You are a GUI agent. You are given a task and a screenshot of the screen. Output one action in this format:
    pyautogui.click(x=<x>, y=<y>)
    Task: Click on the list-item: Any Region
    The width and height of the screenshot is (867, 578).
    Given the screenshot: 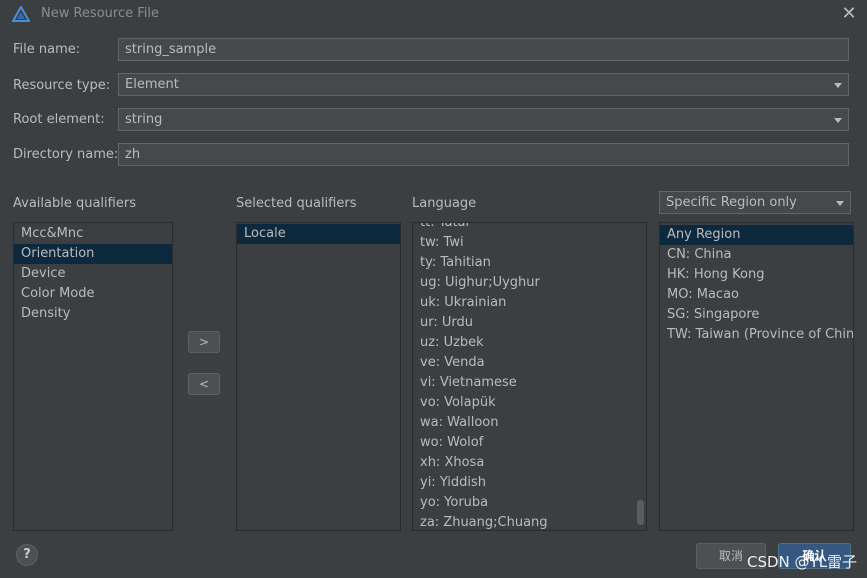 What is the action you would take?
    pyautogui.click(x=756, y=235)
    